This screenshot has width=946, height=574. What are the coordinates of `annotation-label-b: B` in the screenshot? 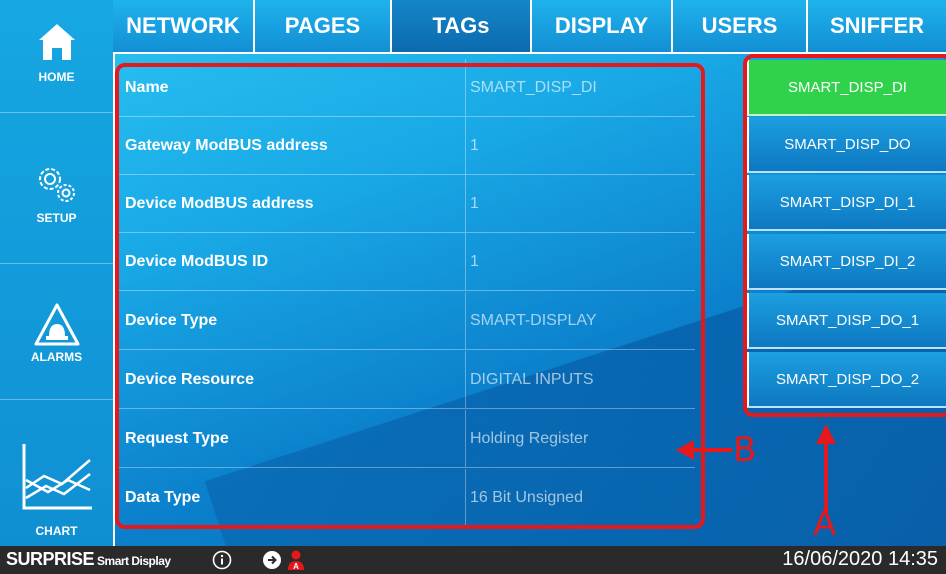 It's located at (745, 450).